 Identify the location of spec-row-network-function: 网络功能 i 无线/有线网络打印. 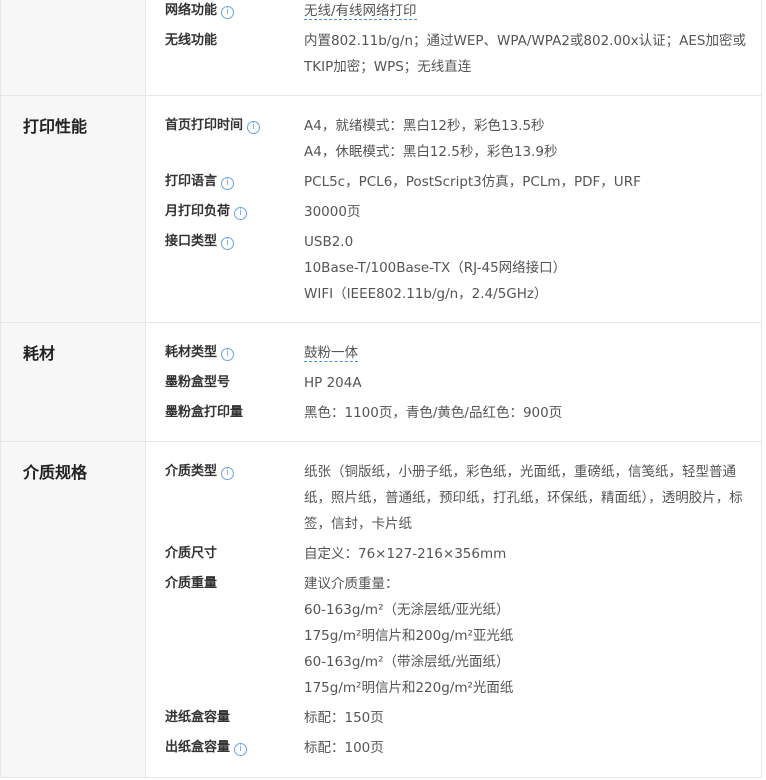
(463, 12).